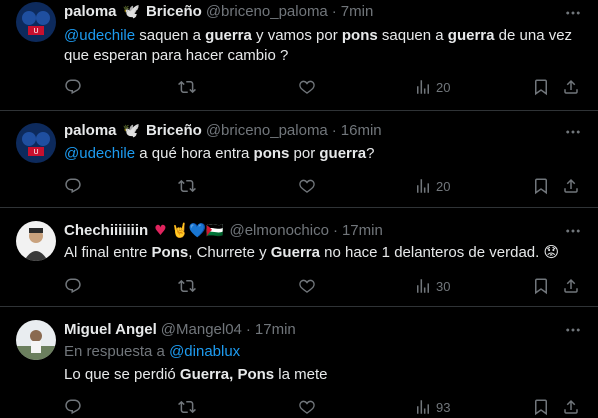 This screenshot has height=418, width=598. What do you see at coordinates (439, 252) in the screenshot?
I see `text-part: no hace 1 delanteros de verdad. 😟` at bounding box center [439, 252].